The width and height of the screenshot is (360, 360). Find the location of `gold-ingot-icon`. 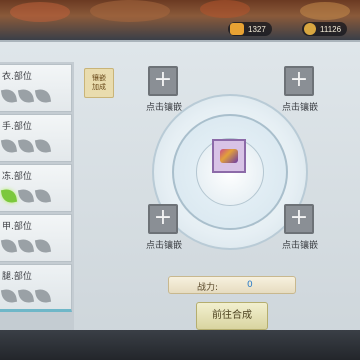

gold-ingot-icon is located at coordinates (237, 29).